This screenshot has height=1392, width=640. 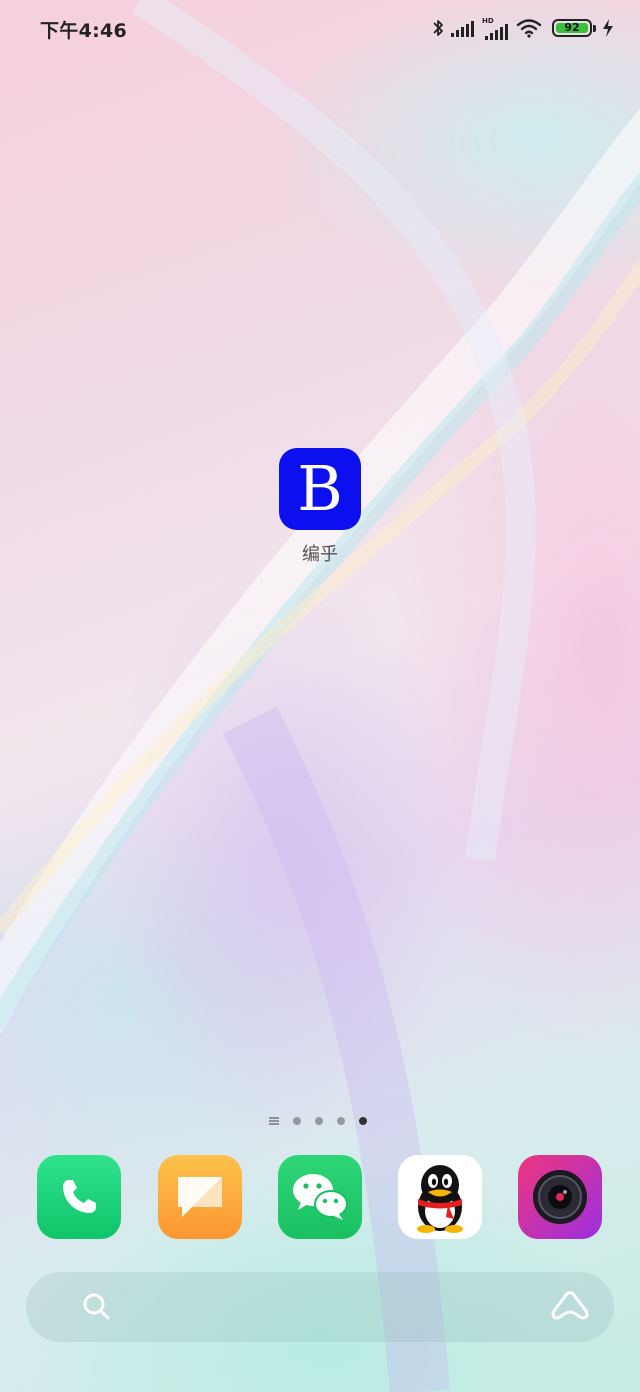 I want to click on search-icon, so click(x=97, y=1309).